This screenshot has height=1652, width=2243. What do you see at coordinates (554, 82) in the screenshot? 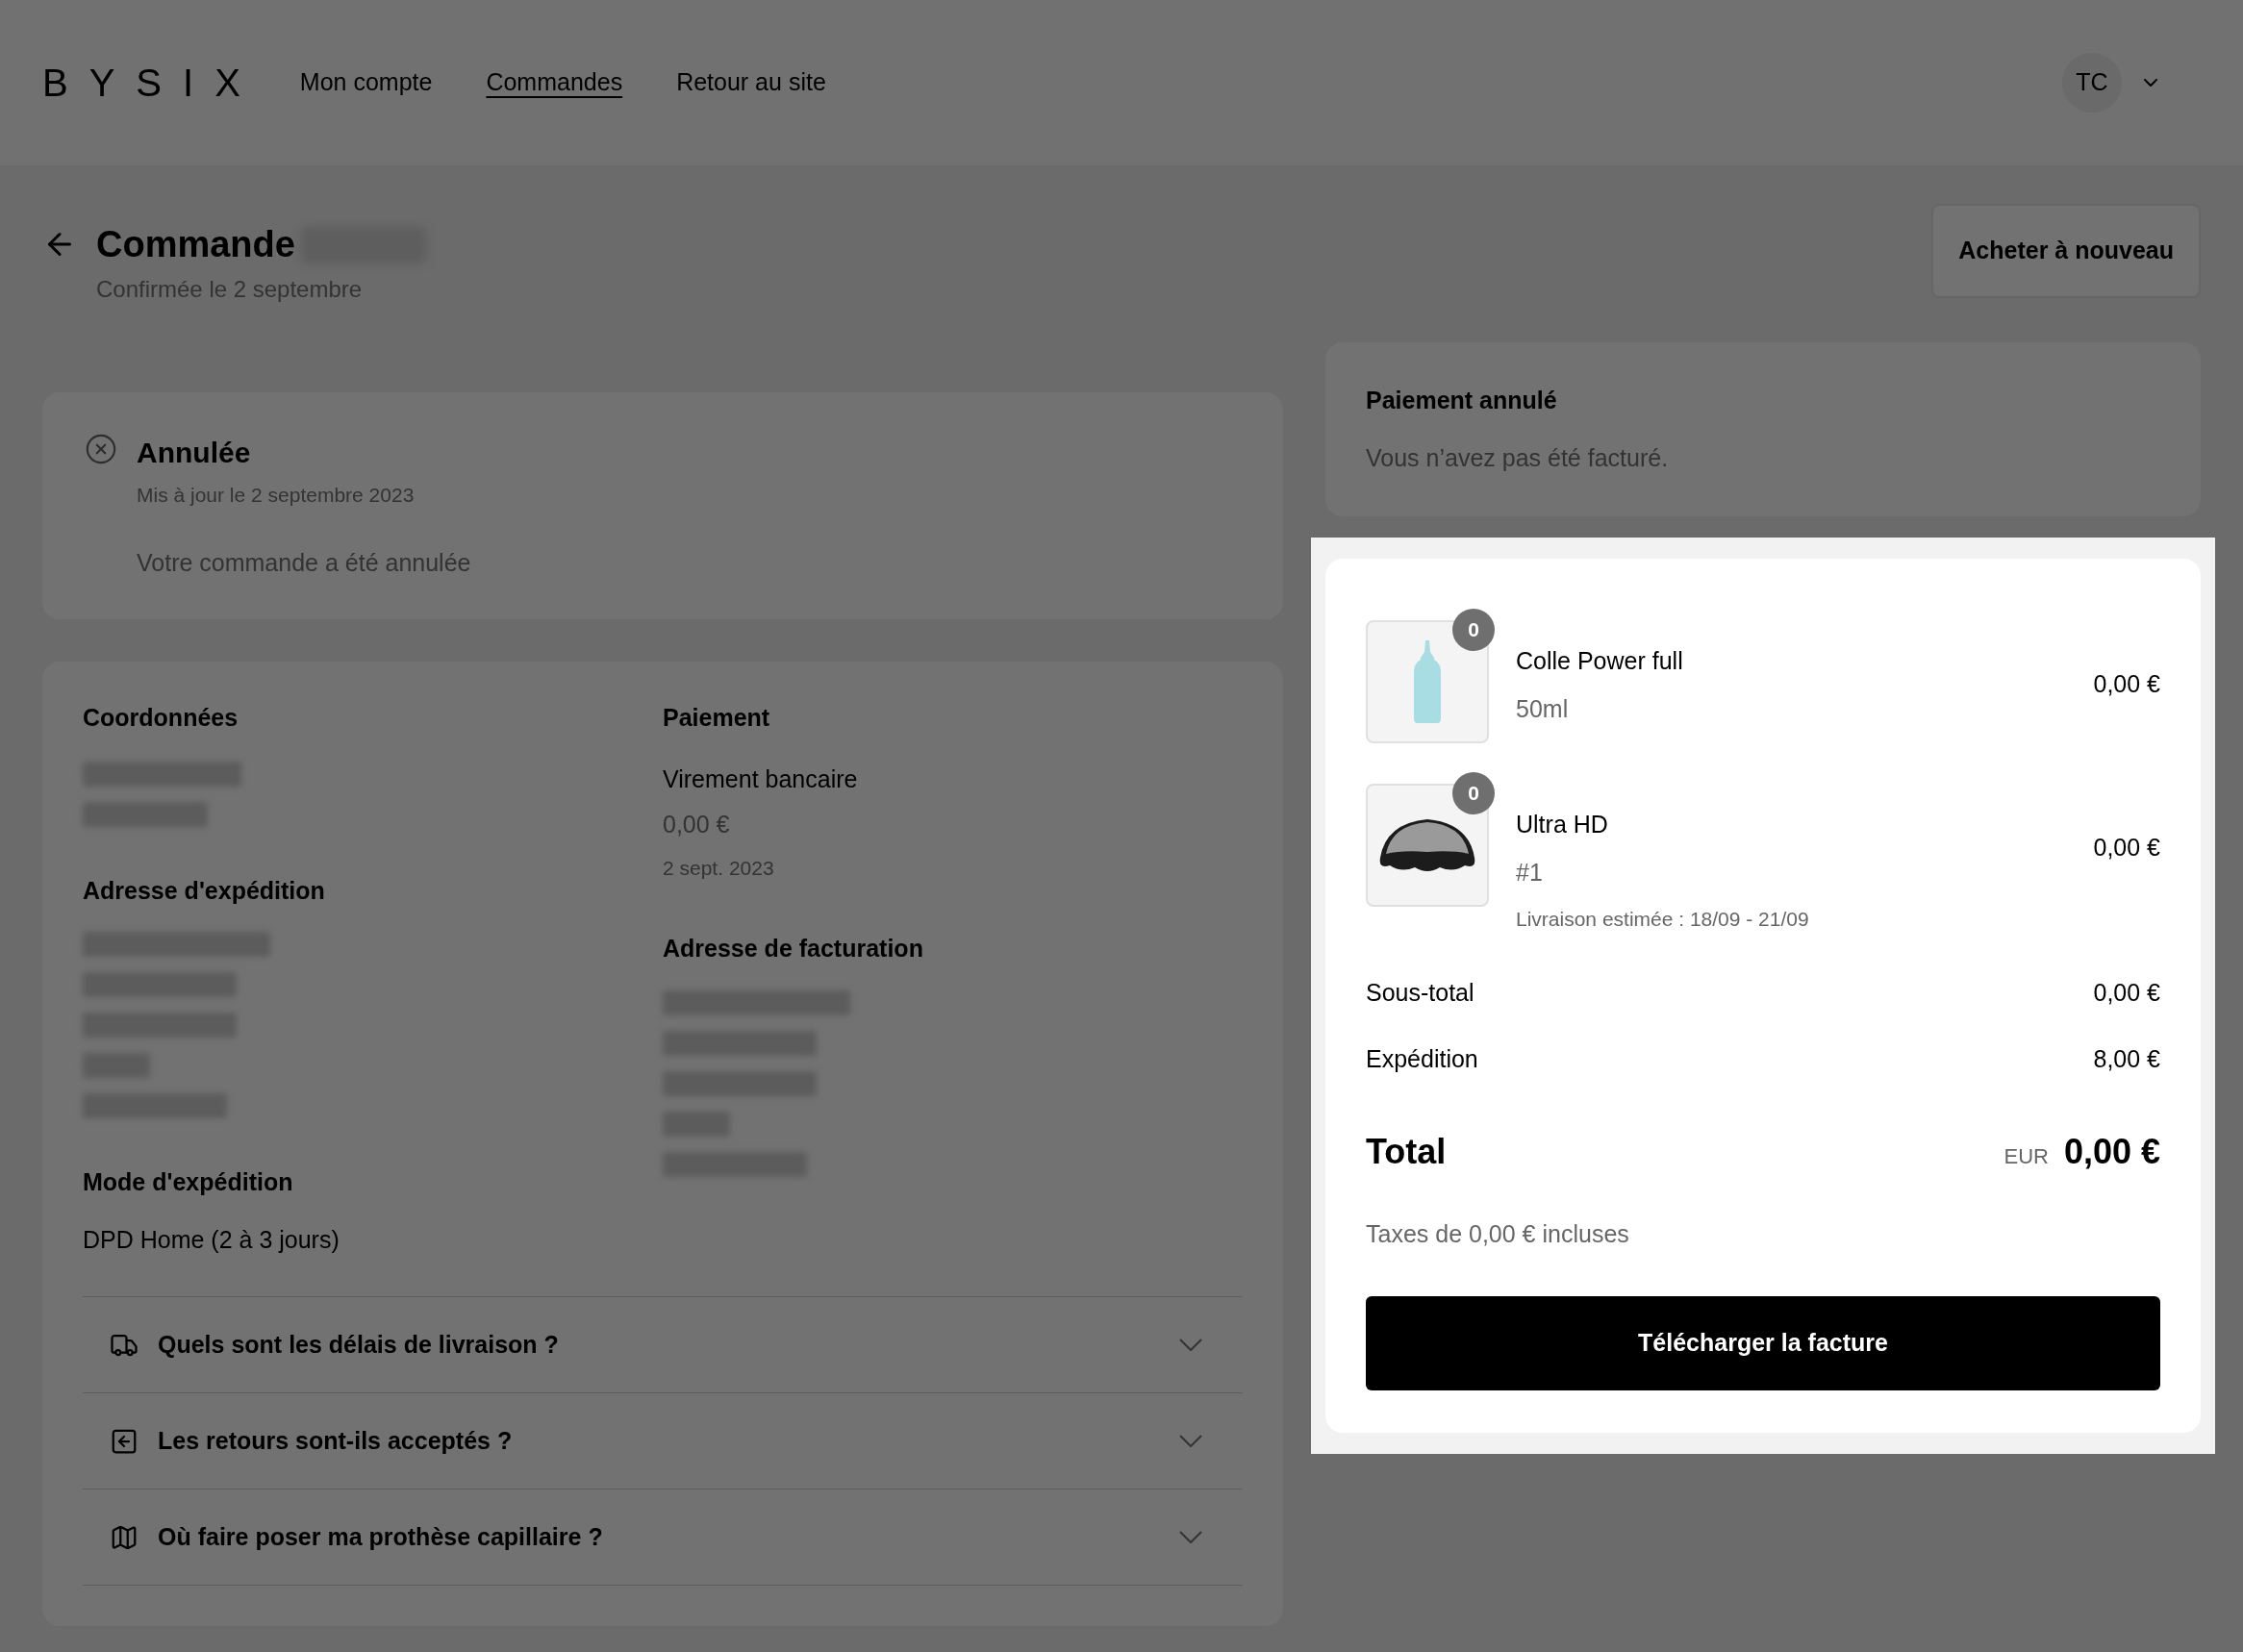
I see `nav-link: Commandes` at bounding box center [554, 82].